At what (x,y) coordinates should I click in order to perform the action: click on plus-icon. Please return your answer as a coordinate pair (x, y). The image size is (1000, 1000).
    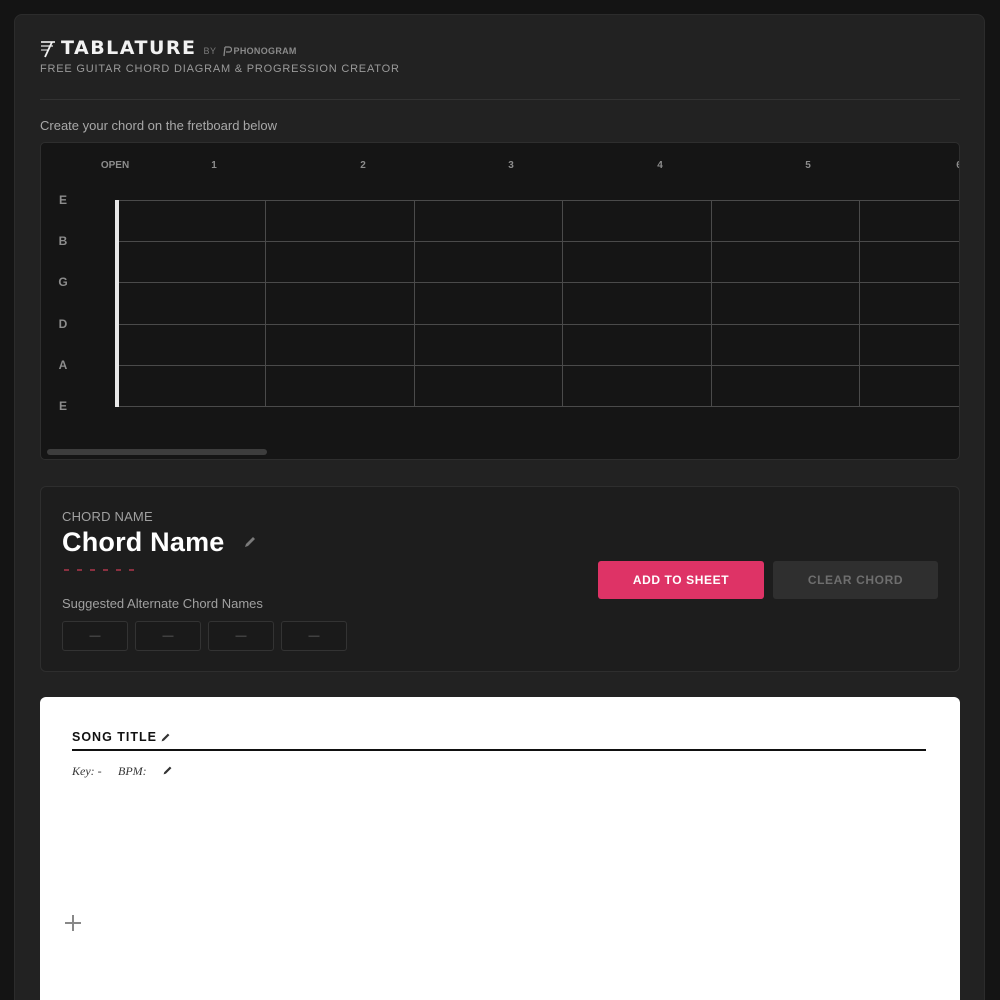
    Looking at the image, I should click on (73, 923).